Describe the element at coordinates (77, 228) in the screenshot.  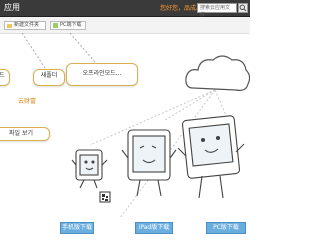
I see `phone-download-button: 手机版下载` at that location.